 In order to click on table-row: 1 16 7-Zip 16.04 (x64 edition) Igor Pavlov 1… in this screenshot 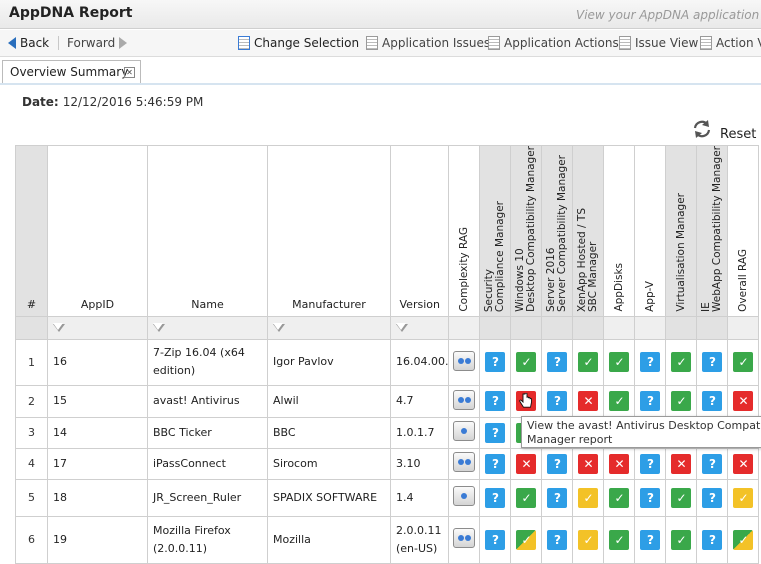, I will do `click(387, 362)`.